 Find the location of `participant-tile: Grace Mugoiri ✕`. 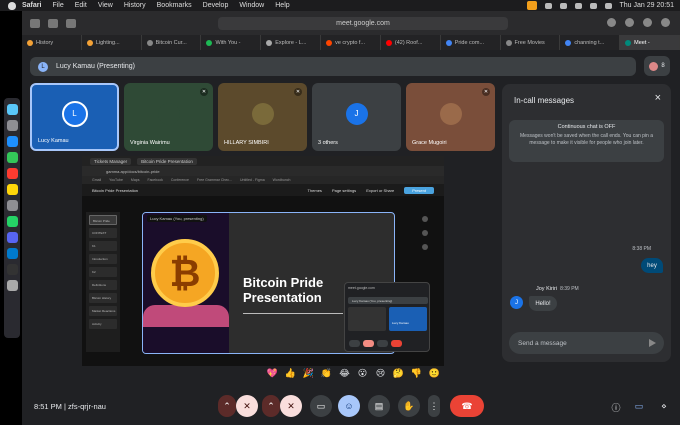

participant-tile: Grace Mugoiri ✕ is located at coordinates (450, 117).